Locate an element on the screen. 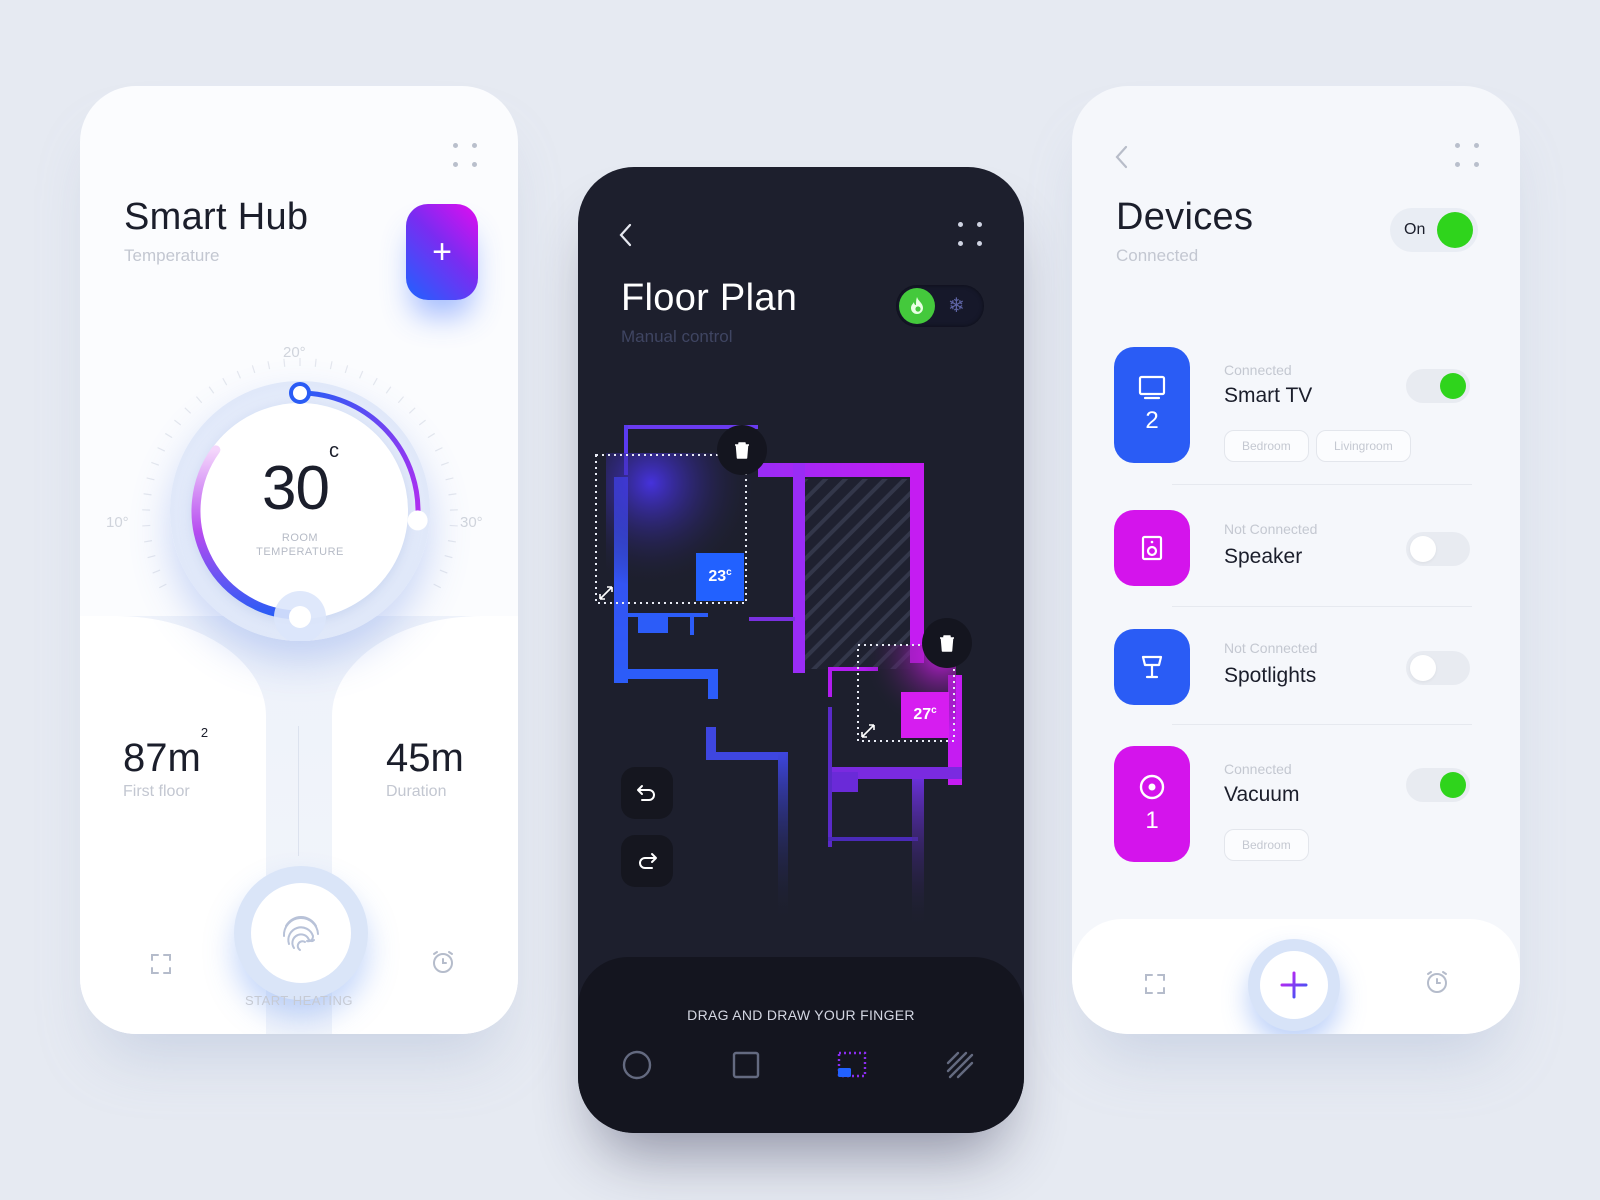 This screenshot has width=1600, height=1200. temperature-dial: 30c ROOM TEMPERATURE is located at coordinates (300, 511).